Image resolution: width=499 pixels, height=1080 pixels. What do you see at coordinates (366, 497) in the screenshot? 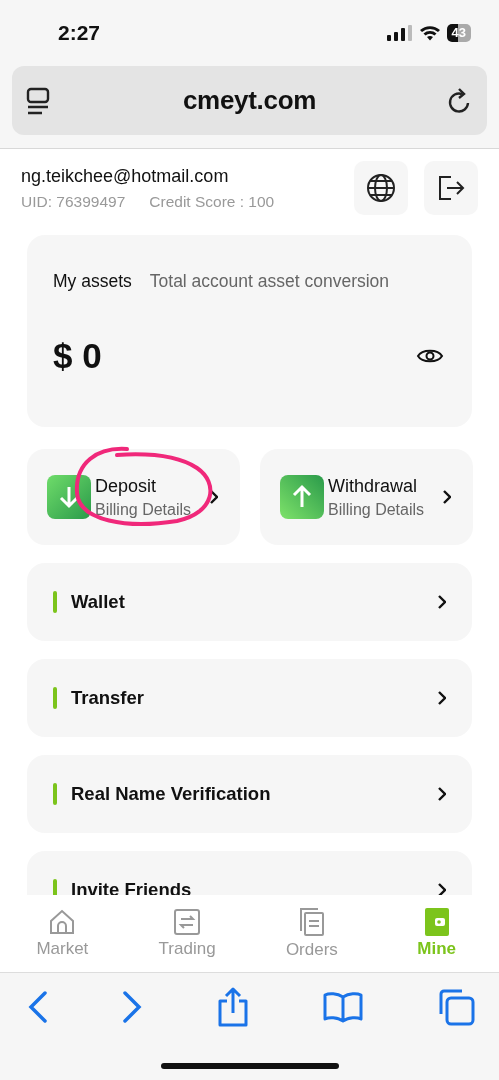
I see `withdrawal-button: Withdrawal Billing Details` at bounding box center [366, 497].